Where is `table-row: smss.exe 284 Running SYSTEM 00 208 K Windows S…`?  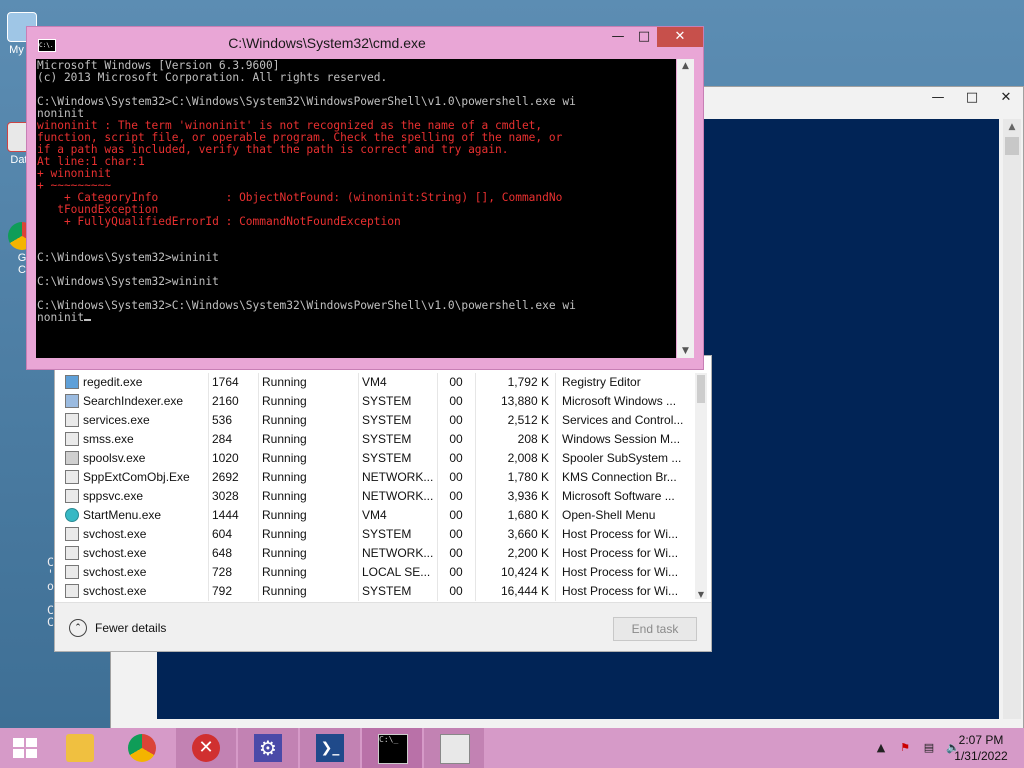 table-row: smss.exe 284 Running SYSTEM 00 208 K Windows S… is located at coordinates (374, 439).